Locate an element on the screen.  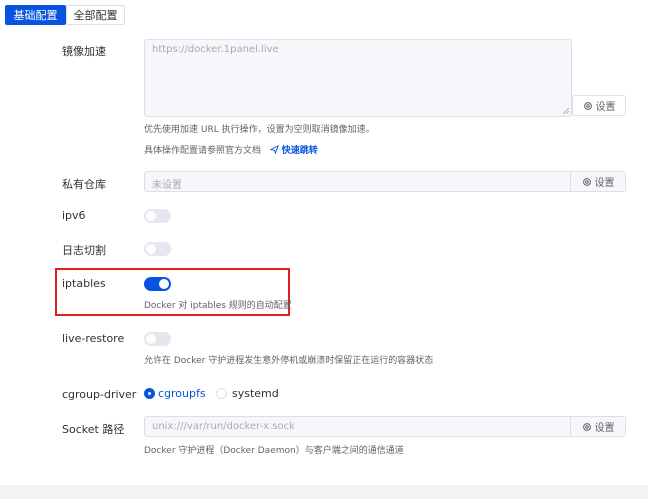
mirror-textarea: https://docker.1panel.live is located at coordinates (358, 78).